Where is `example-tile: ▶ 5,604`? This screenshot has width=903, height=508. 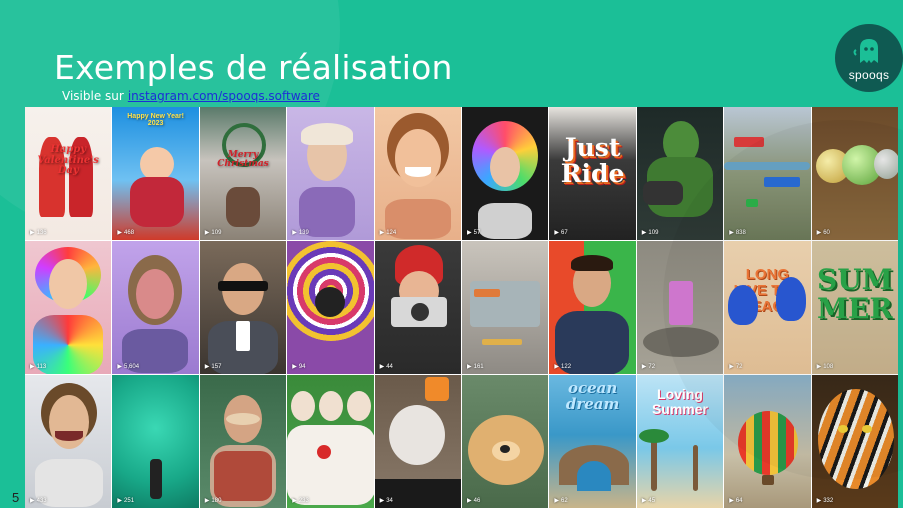 example-tile: ▶ 5,604 is located at coordinates (155, 307).